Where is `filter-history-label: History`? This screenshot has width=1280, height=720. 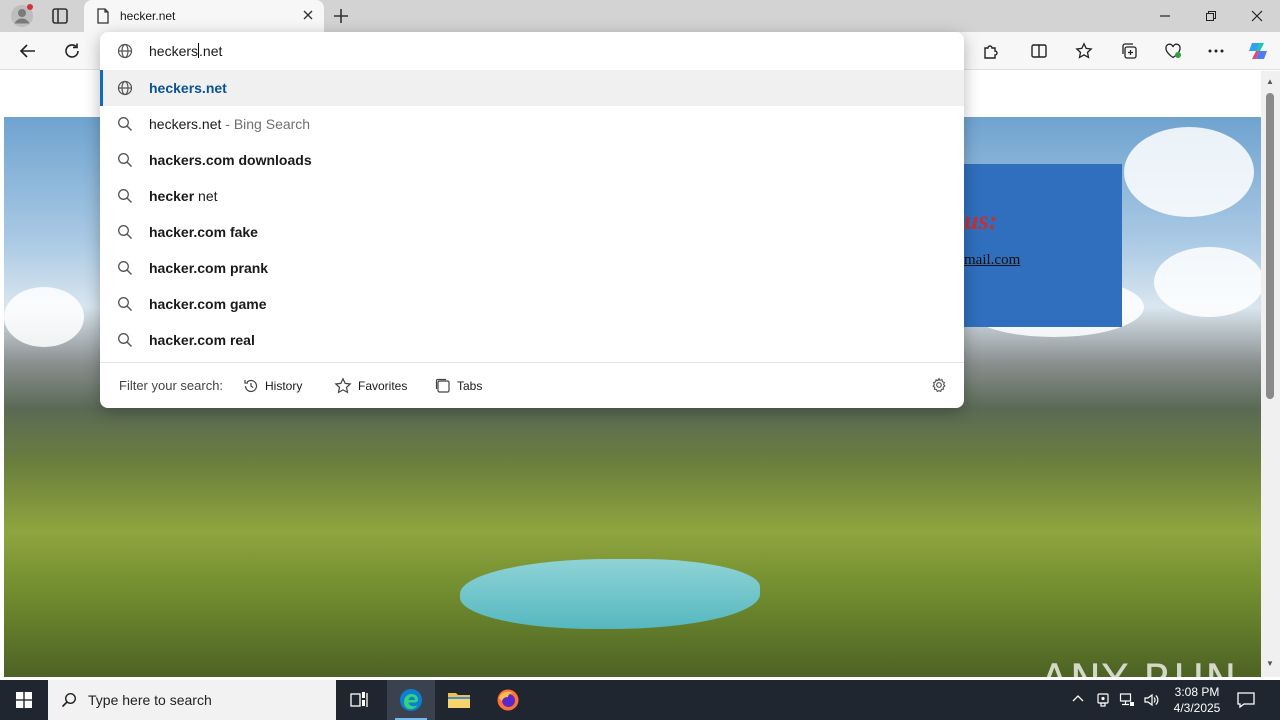
filter-history-label: History is located at coordinates (284, 386).